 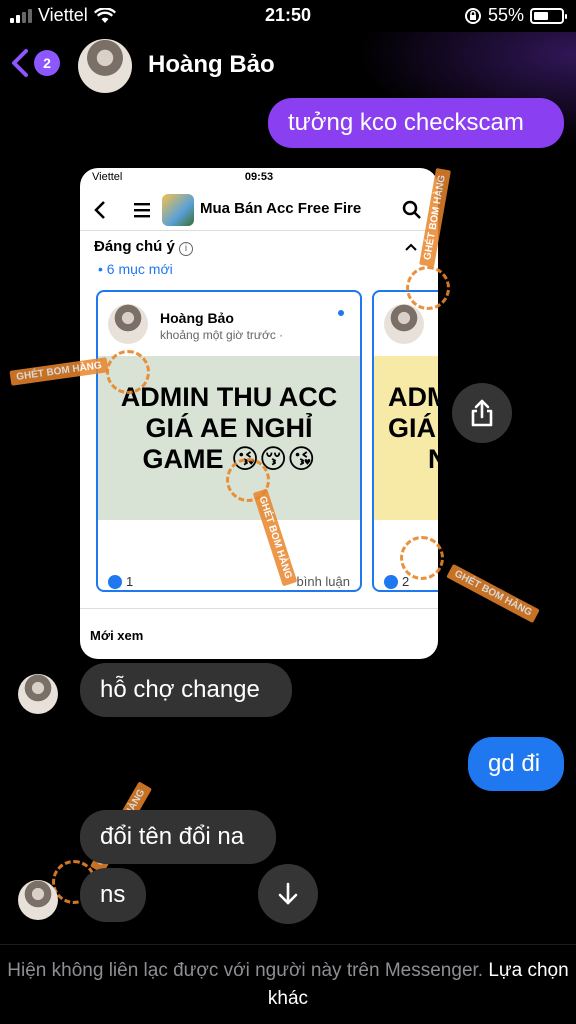 I want to click on message-bubble-incoming: hỗ chợ change, so click(x=186, y=690).